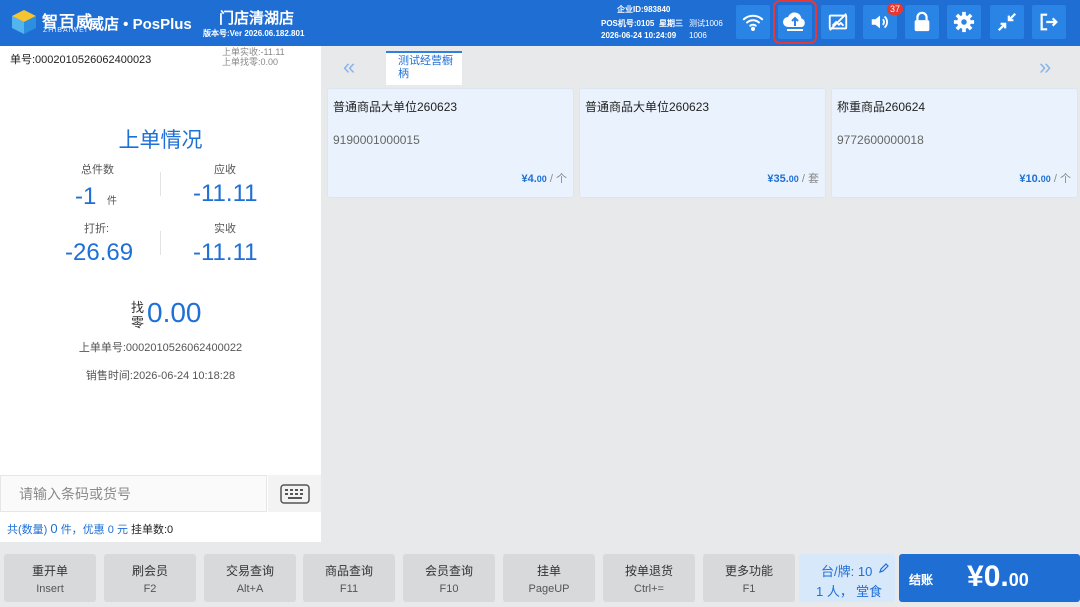  Describe the element at coordinates (225, 252) in the screenshot. I see `paid-value: -11.11` at that location.